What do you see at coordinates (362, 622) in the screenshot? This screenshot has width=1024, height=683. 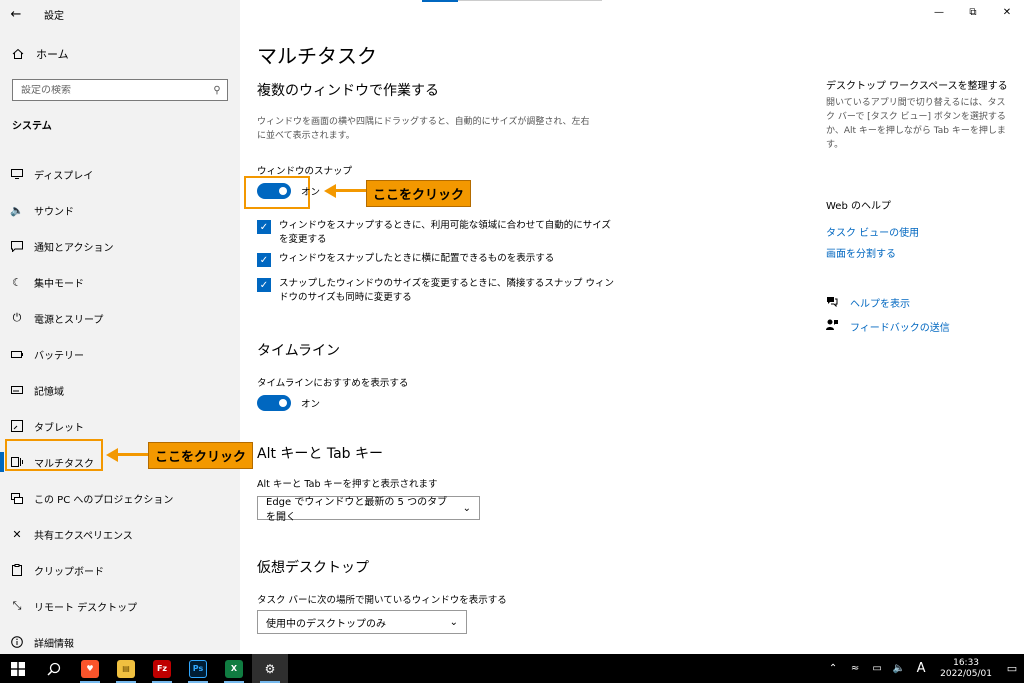 I see `virtual-desktop-dropdown: 使用中のデスクトップのみ ⌄` at bounding box center [362, 622].